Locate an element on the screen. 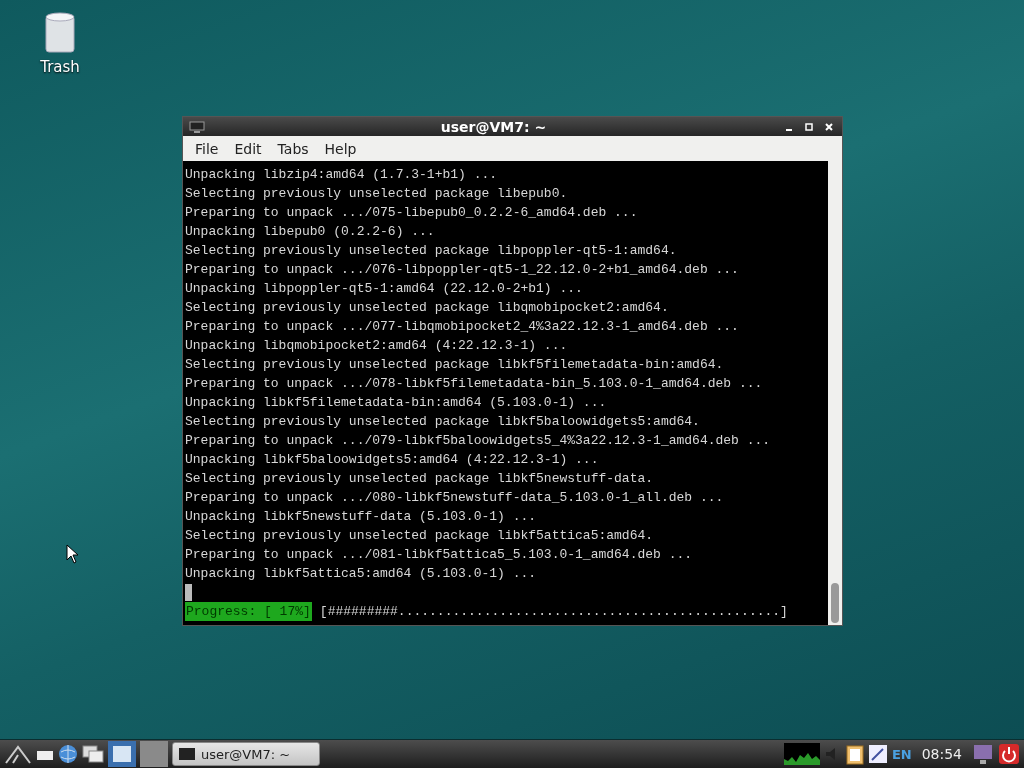 This screenshot has height=768, width=1024. terminal-line: Selecting previously unselected package libepub0. is located at coordinates (377, 194).